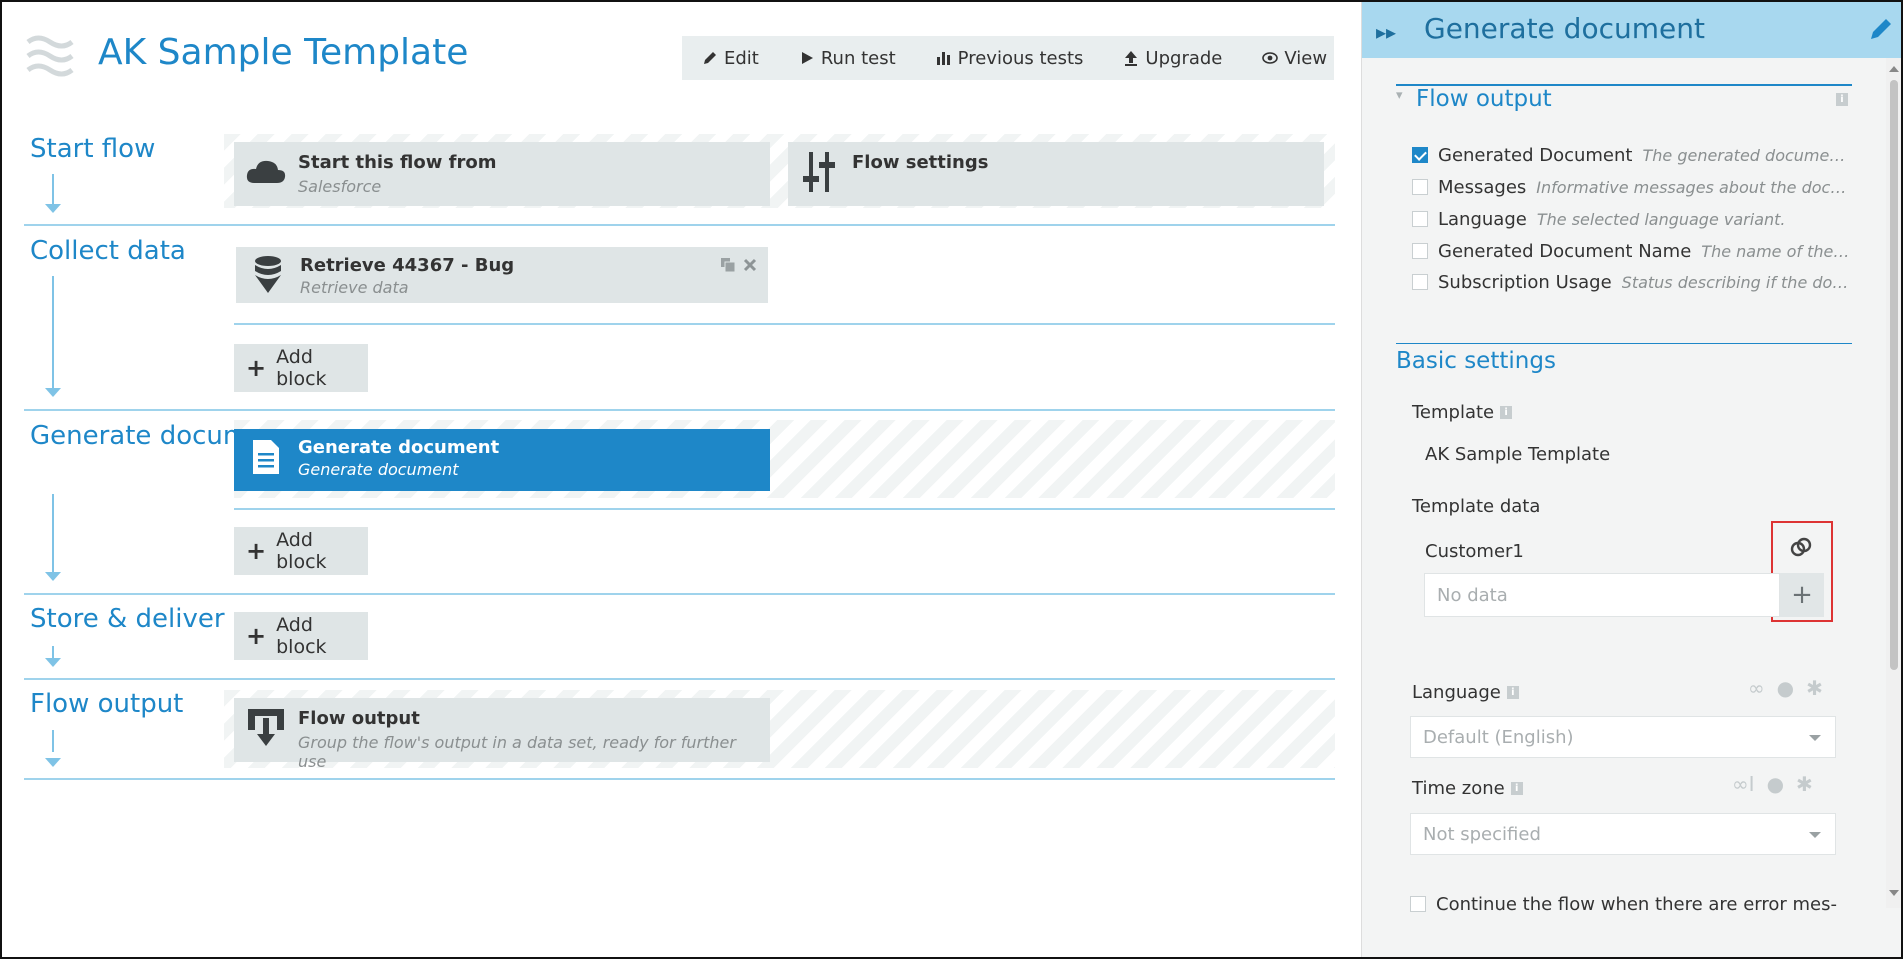 This screenshot has height=959, width=1903. I want to click on edit-button: Edit, so click(730, 58).